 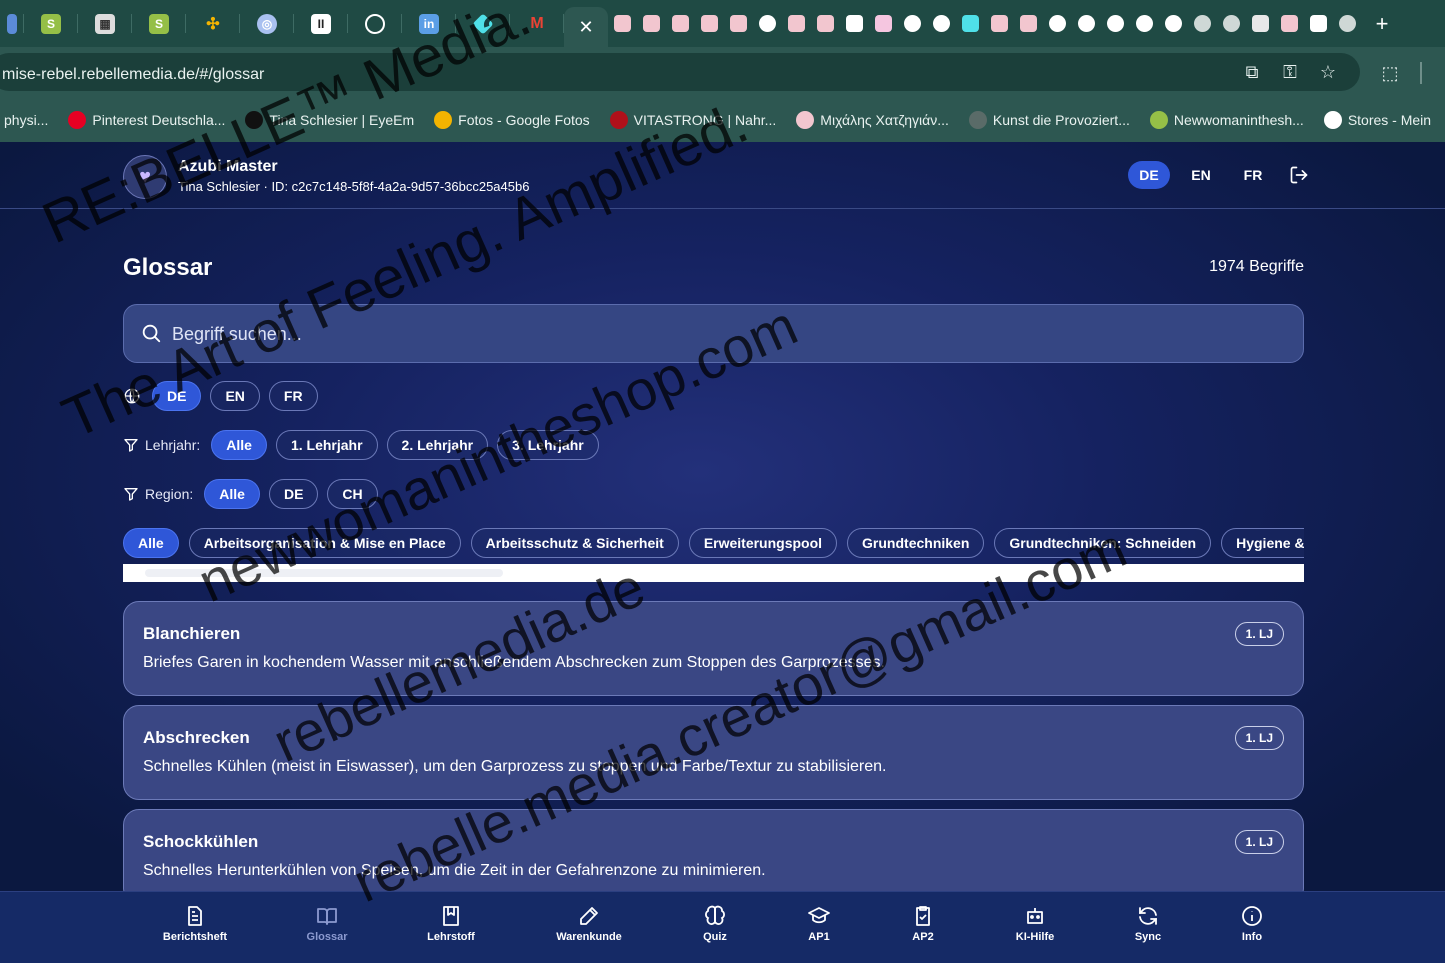 What do you see at coordinates (326, 445) in the screenshot?
I see `lehrjahr-chip-1: 1. Lehrjahr` at bounding box center [326, 445].